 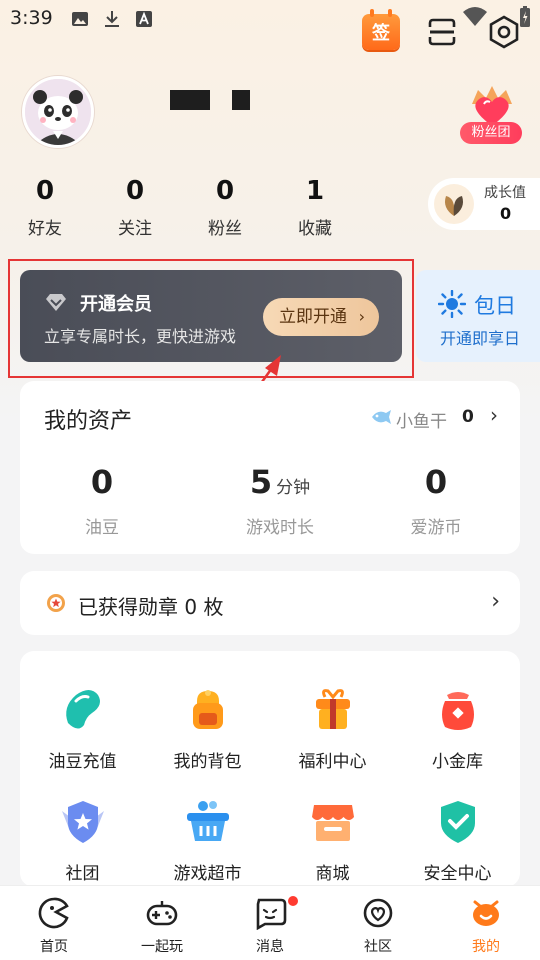 What do you see at coordinates (457, 711) in the screenshot?
I see `vault-icon` at bounding box center [457, 711].